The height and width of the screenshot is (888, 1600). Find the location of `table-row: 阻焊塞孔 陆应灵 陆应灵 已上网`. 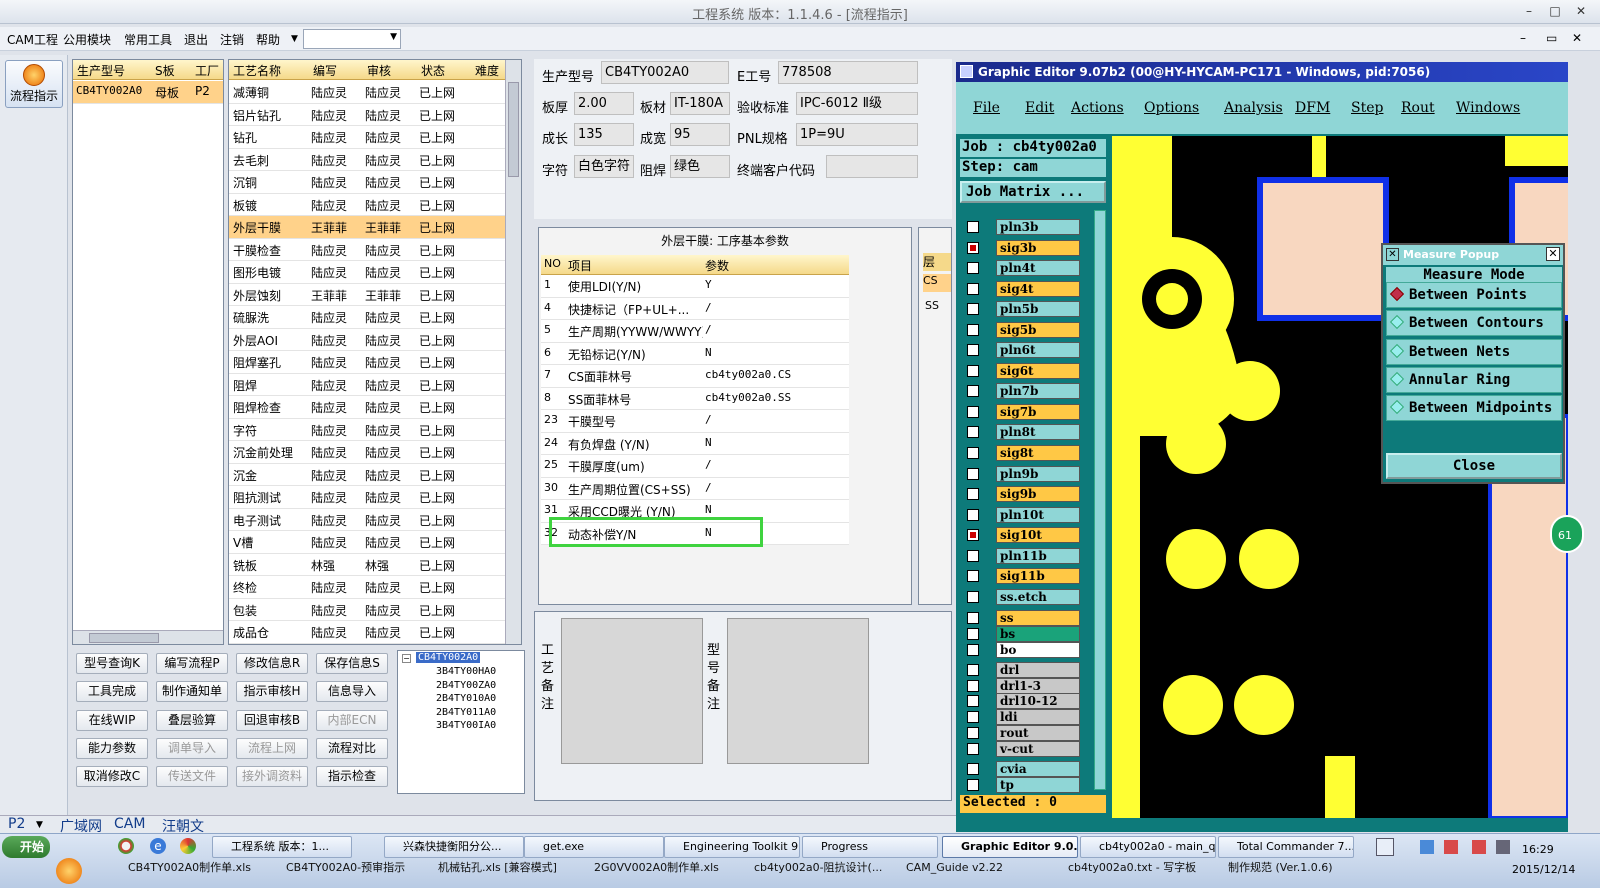

table-row: 阻焊塞孔 陆应灵 陆应灵 已上网 is located at coordinates (367, 362).